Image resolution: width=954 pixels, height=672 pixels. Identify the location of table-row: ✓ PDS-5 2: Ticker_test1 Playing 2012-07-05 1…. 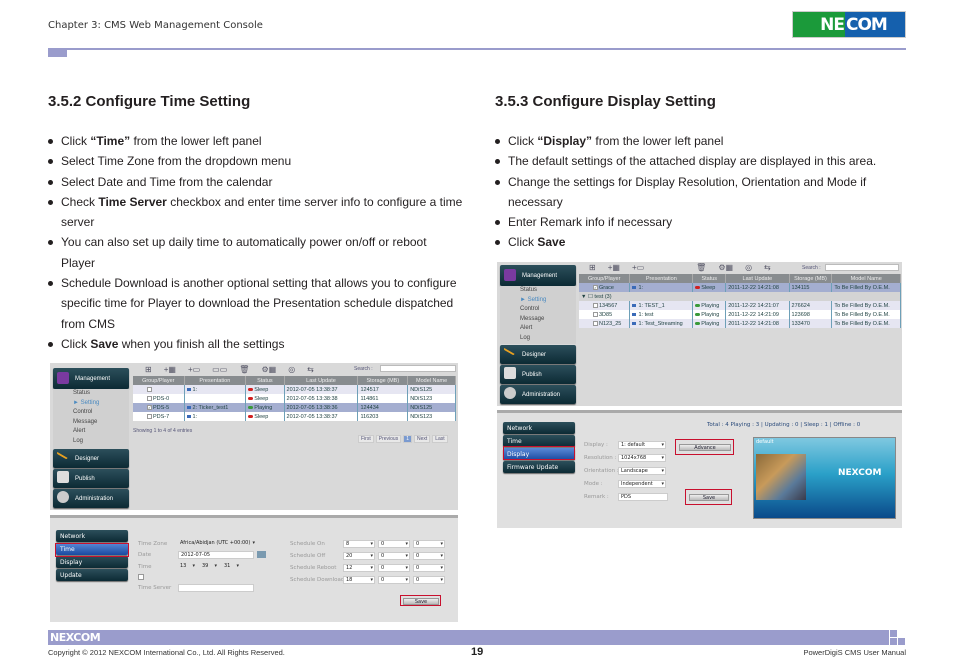
(294, 407).